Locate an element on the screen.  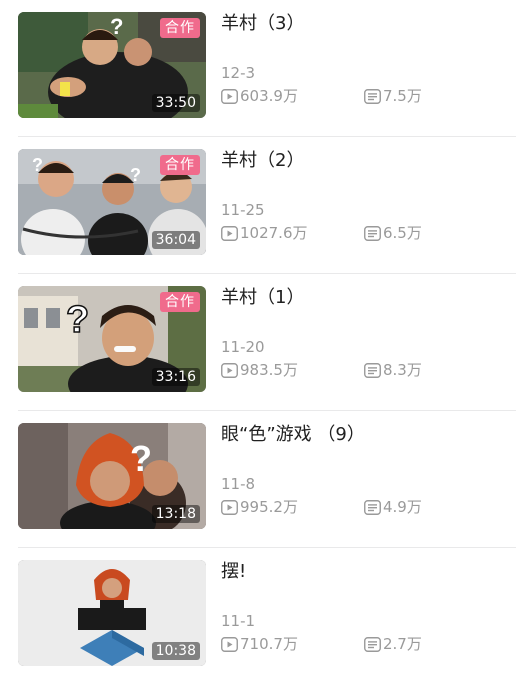
video-title: 摆! is located at coordinates (233, 572).